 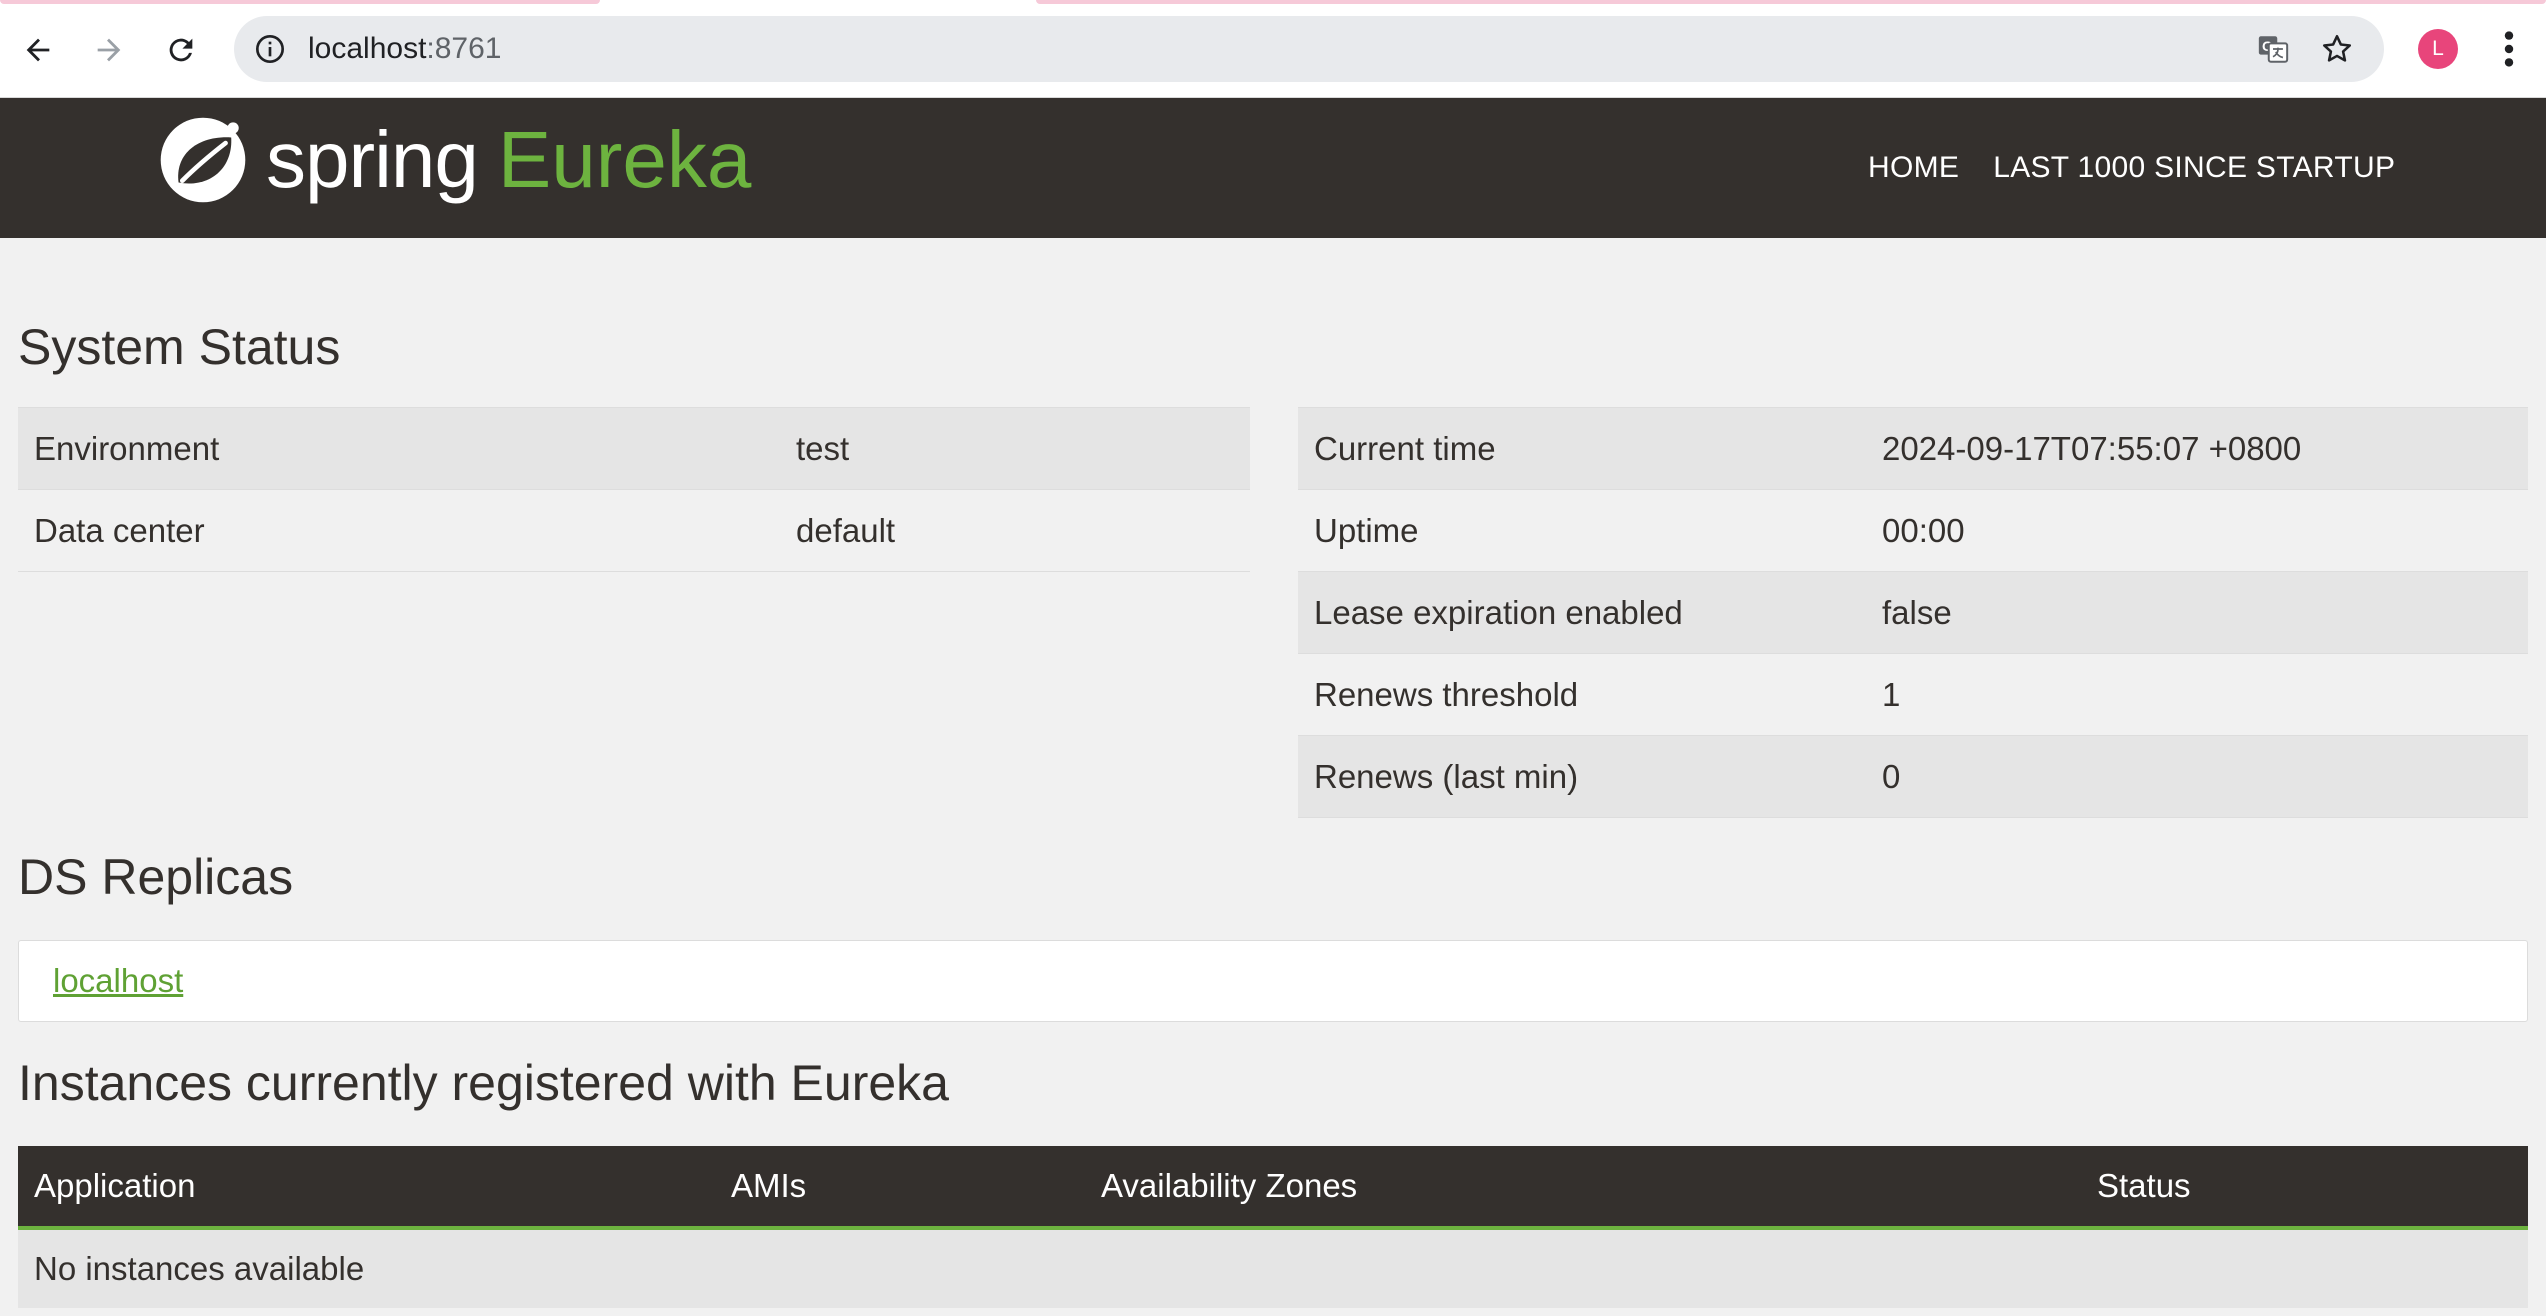 I want to click on brand-eureka-text: Eureka, so click(x=624, y=159).